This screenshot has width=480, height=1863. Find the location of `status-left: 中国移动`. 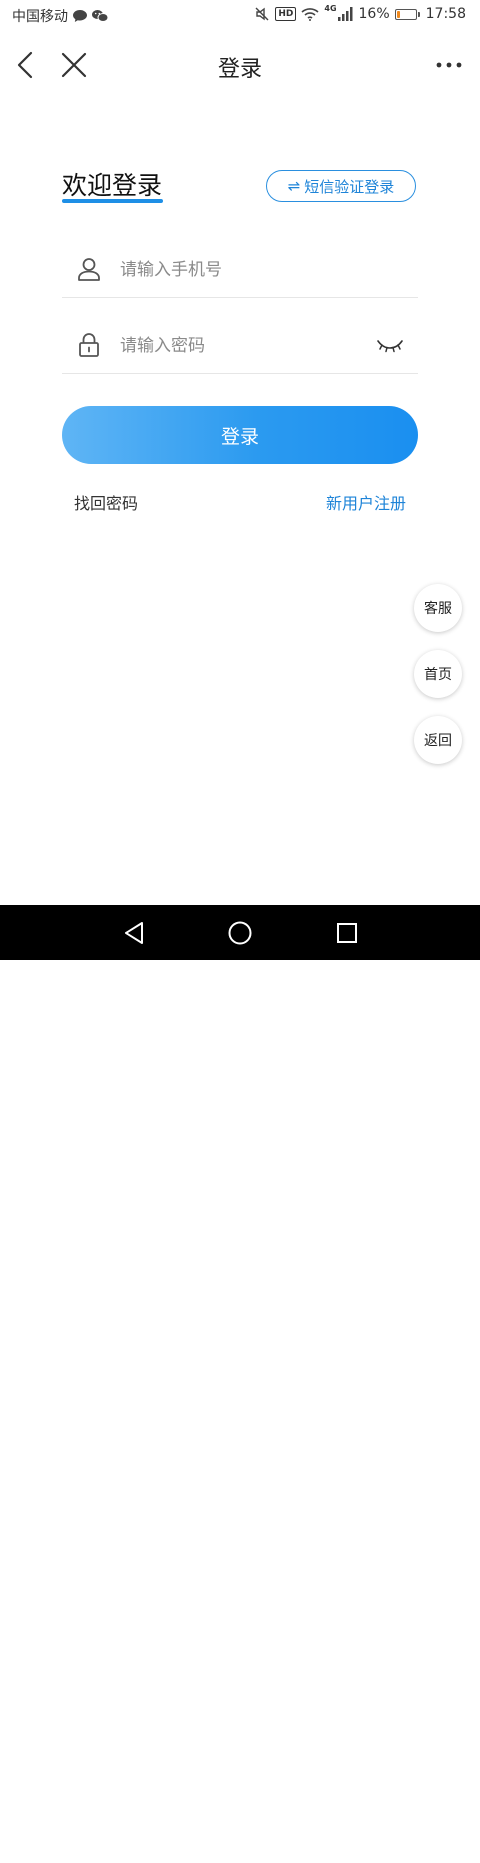

status-left: 中国移动 is located at coordinates (60, 16).